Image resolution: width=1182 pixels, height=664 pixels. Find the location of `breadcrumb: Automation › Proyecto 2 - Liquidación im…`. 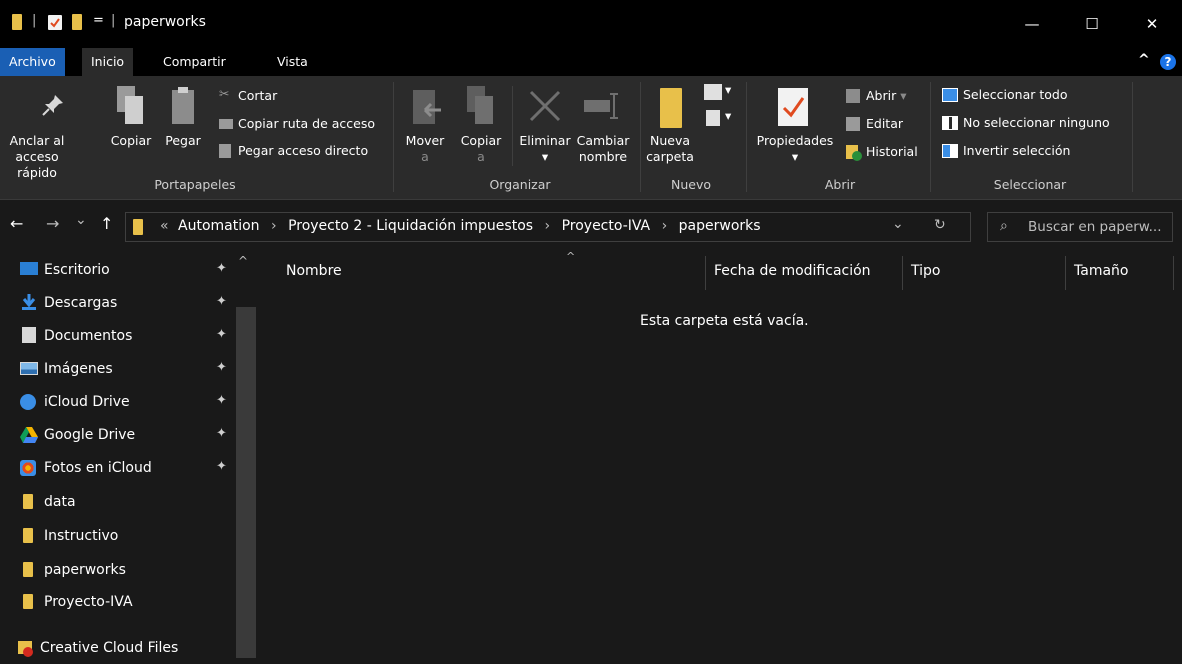

breadcrumb: Automation › Proyecto 2 - Liquidación im… is located at coordinates (469, 226).